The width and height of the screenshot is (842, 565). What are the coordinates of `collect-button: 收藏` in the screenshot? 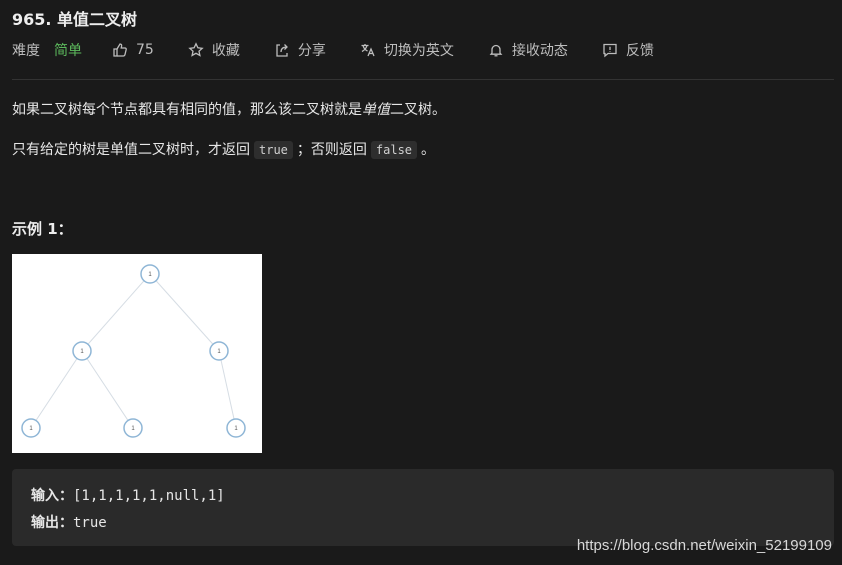 It's located at (214, 50).